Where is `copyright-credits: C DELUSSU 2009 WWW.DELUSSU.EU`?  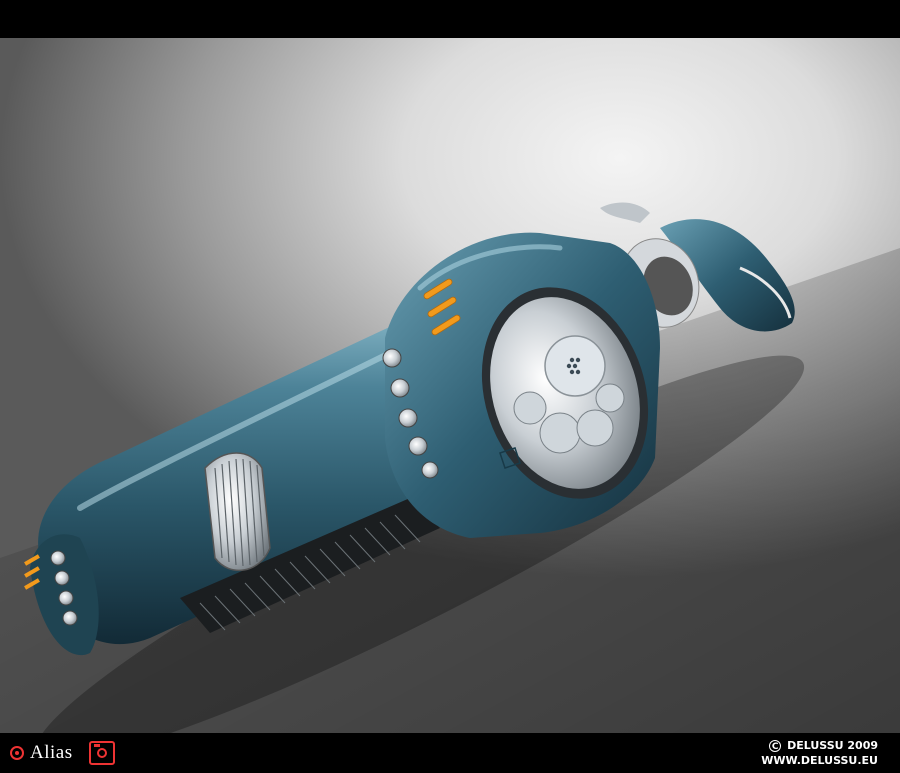 copyright-credits: C DELUSSU 2009 WWW.DELUSSU.EU is located at coordinates (819, 753).